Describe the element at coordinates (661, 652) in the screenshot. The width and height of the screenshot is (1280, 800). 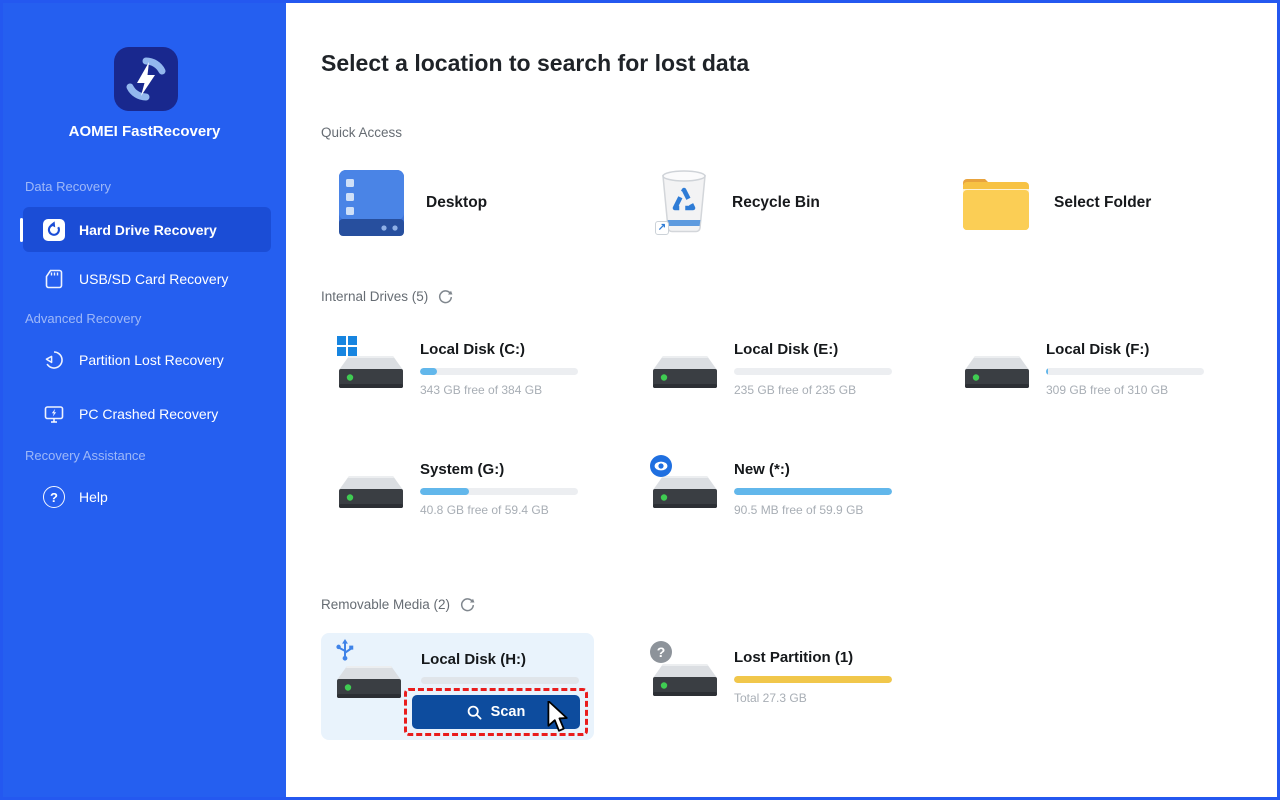
I see `question-badge-icon: ?` at that location.